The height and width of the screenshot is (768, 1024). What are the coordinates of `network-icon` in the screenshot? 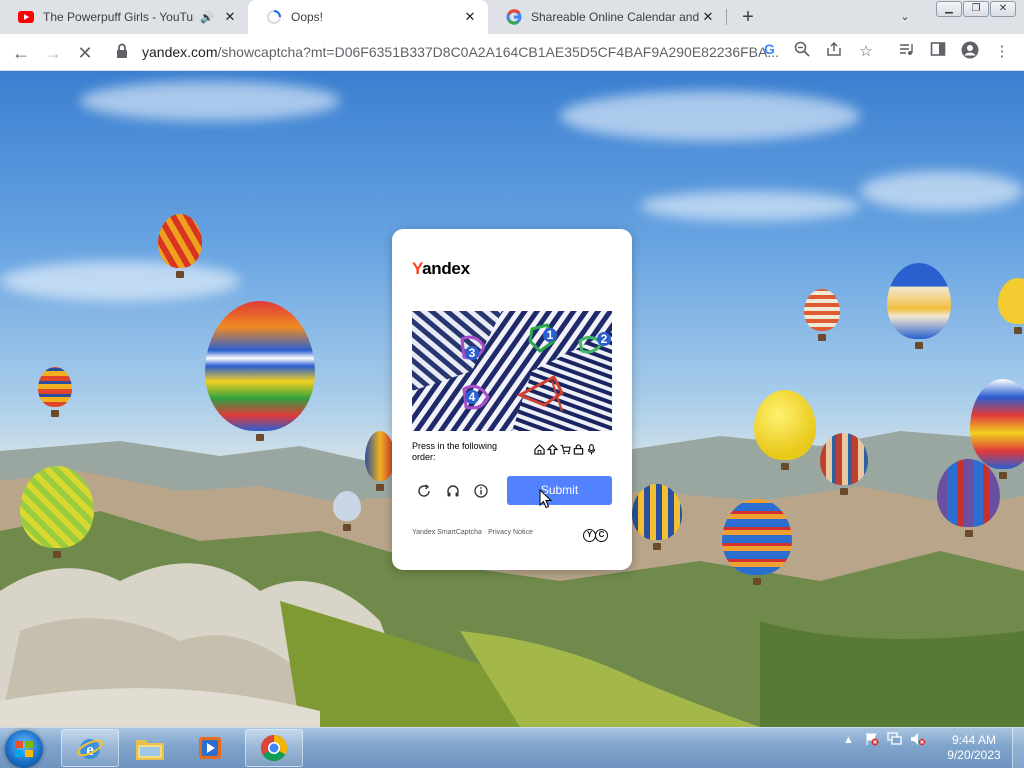 It's located at (894, 740).